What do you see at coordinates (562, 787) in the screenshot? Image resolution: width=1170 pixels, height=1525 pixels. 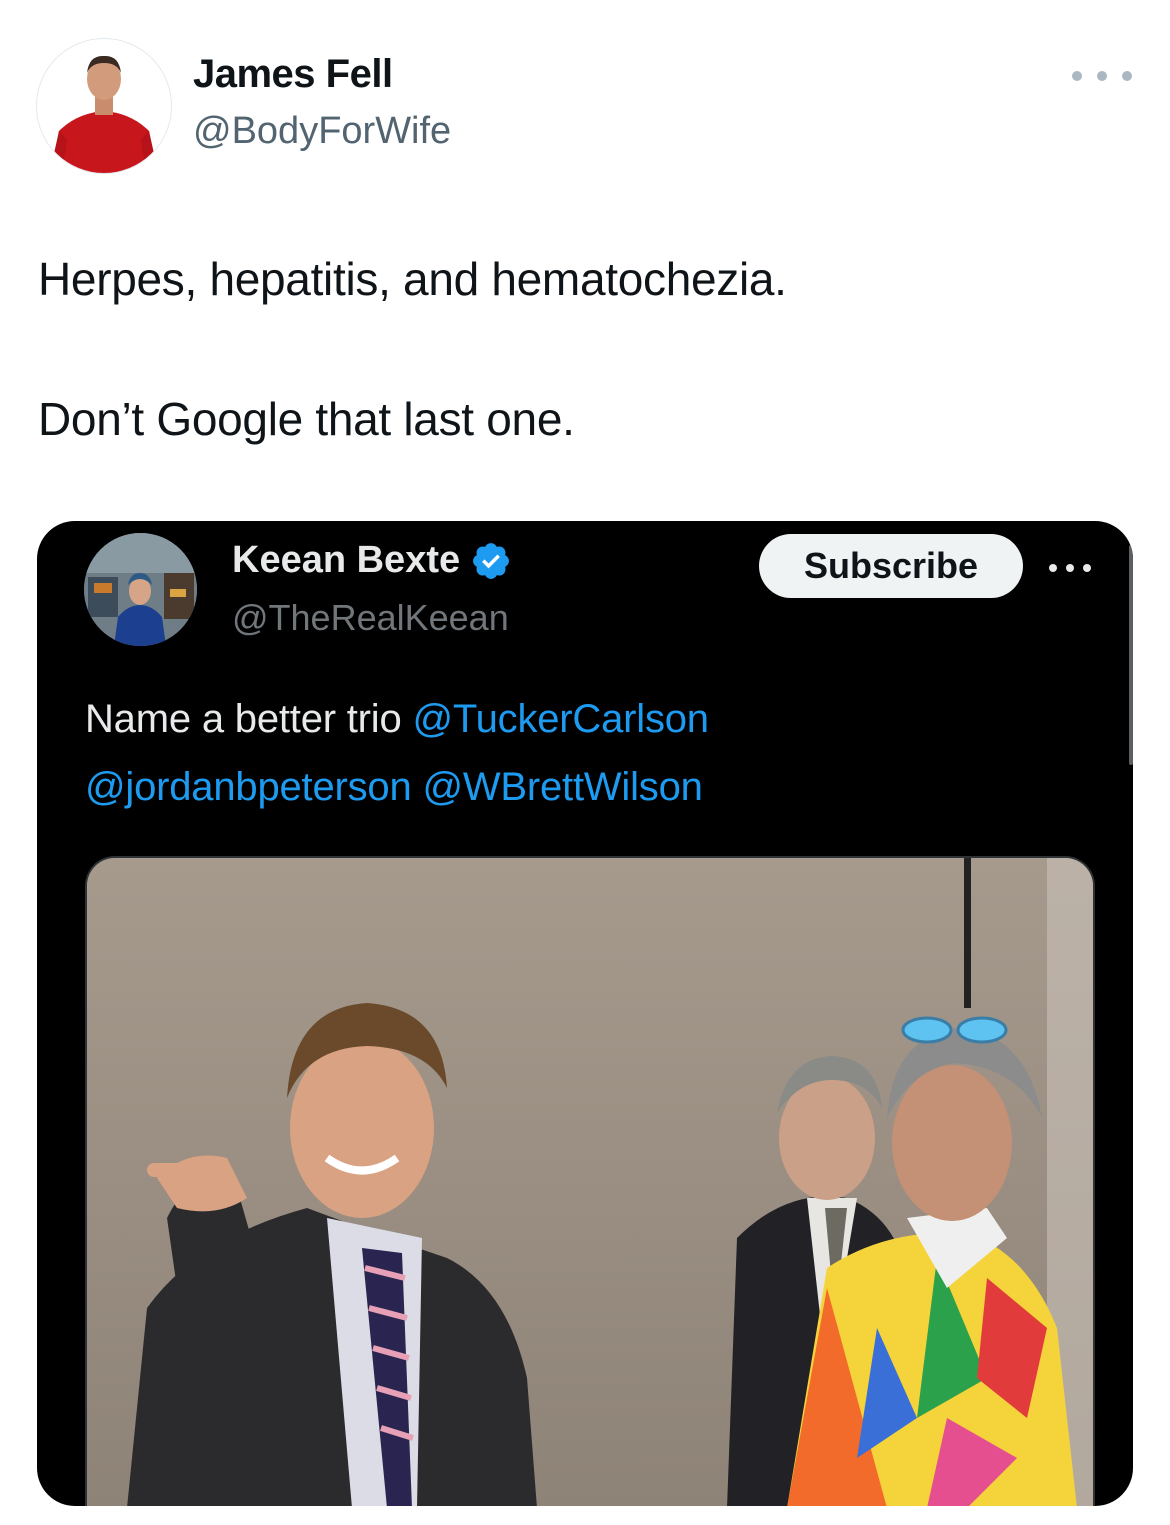 I see `mention-link-wbrettwilson: @WBrettWilson` at bounding box center [562, 787].